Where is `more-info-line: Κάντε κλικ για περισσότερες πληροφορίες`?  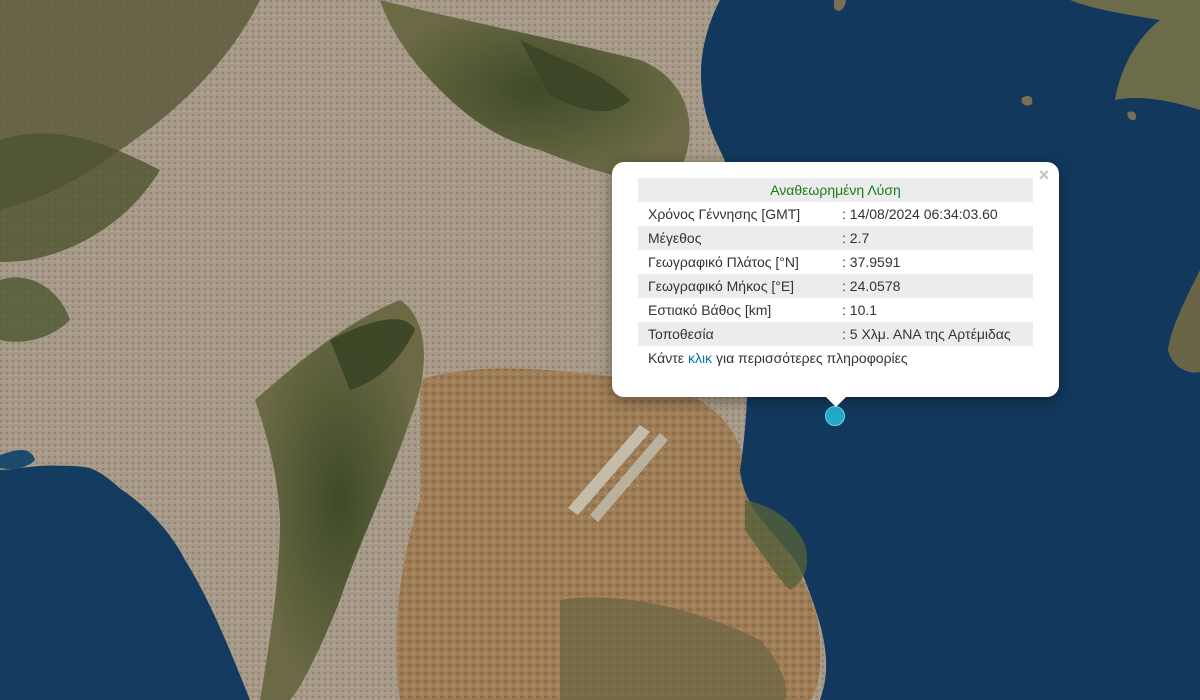
more-info-line: Κάντε κλικ για περισσότερες πληροφορίες is located at coordinates (835, 358).